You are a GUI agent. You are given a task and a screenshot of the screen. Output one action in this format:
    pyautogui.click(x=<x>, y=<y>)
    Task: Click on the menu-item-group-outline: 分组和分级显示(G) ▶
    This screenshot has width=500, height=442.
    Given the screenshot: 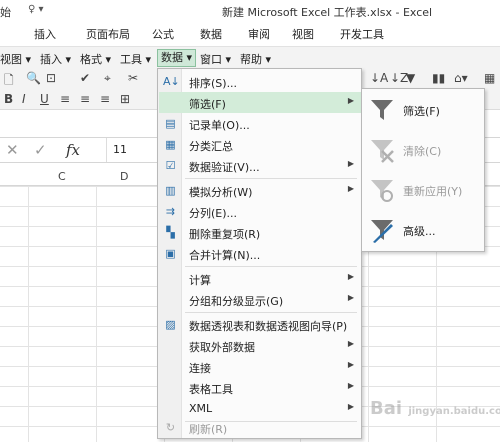 What is the action you would take?
    pyautogui.click(x=260, y=299)
    